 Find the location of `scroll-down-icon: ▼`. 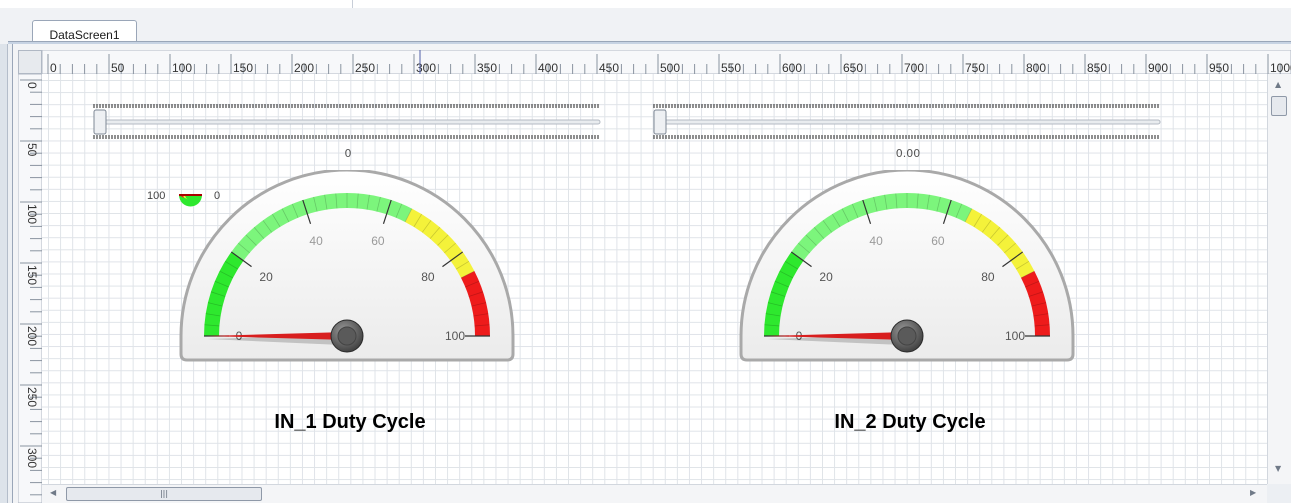

scroll-down-icon: ▼ is located at coordinates (1278, 468).